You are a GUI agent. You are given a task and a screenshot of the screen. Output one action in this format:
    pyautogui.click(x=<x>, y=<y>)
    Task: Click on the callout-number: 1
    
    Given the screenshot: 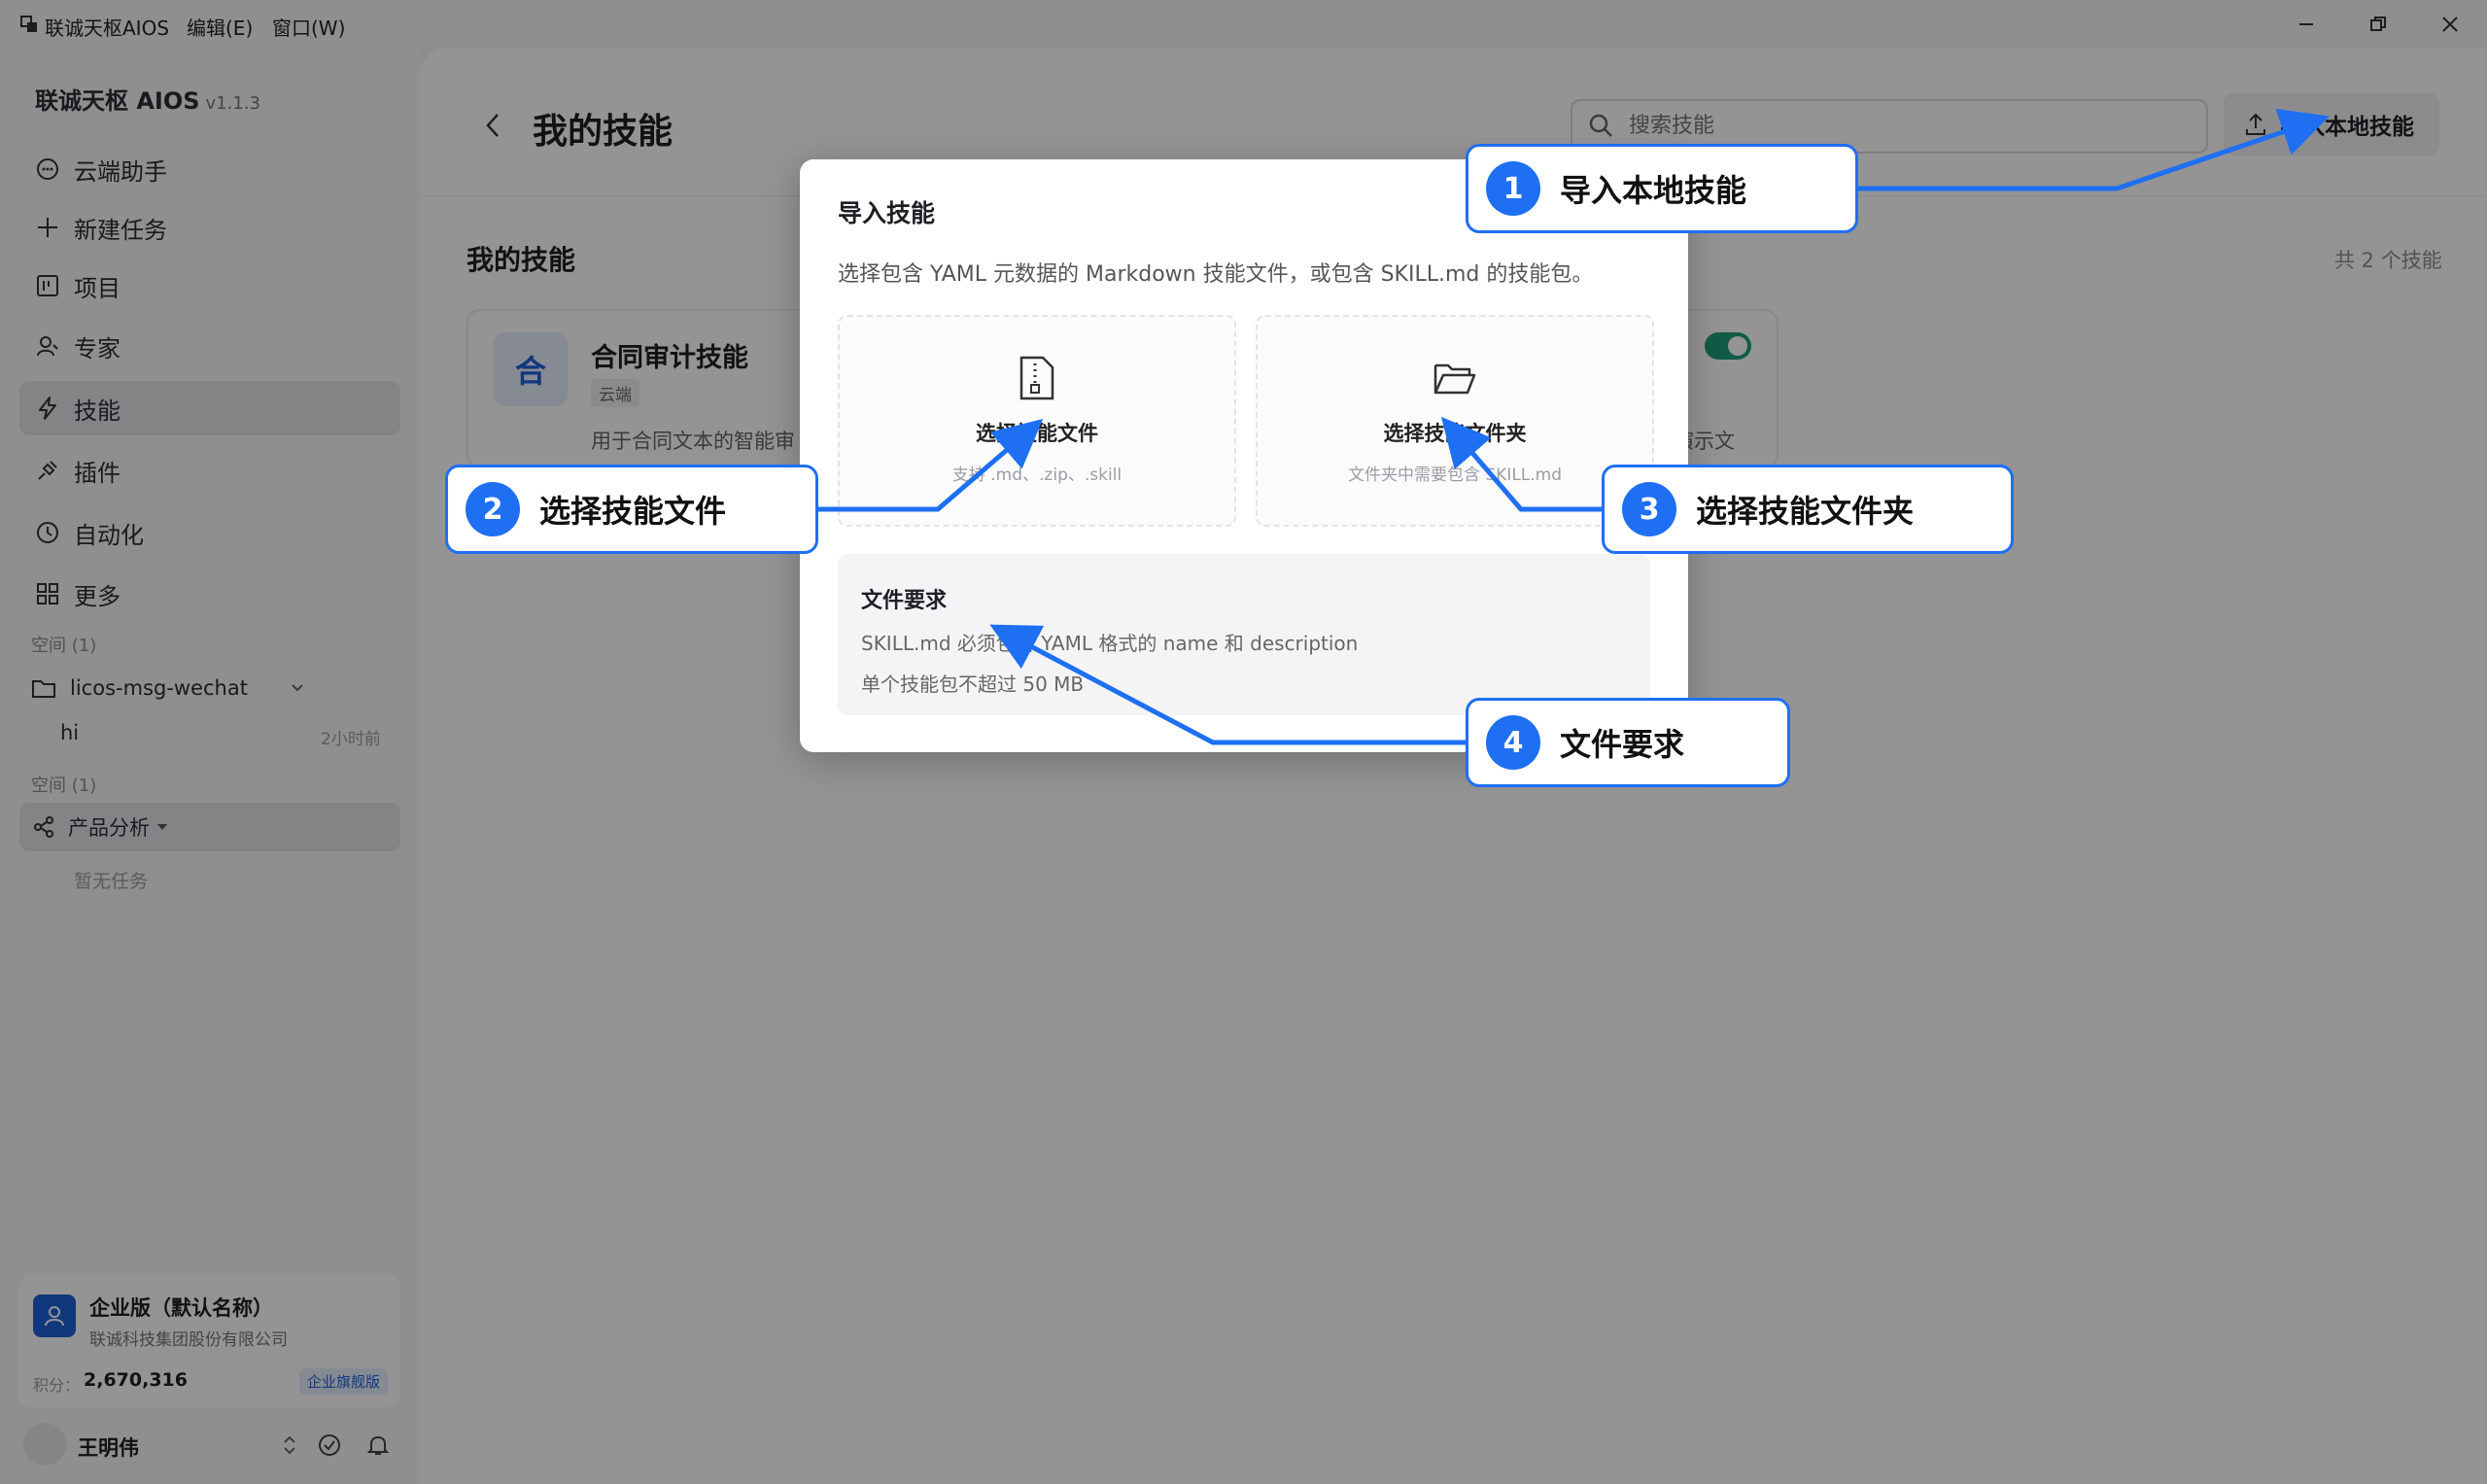 What is the action you would take?
    pyautogui.click(x=1513, y=188)
    